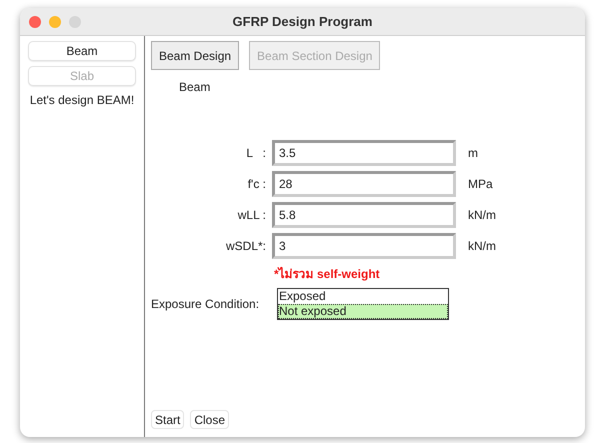 This screenshot has width=594, height=443. Describe the element at coordinates (363, 296) in the screenshot. I see `list-option: Exposed` at that location.